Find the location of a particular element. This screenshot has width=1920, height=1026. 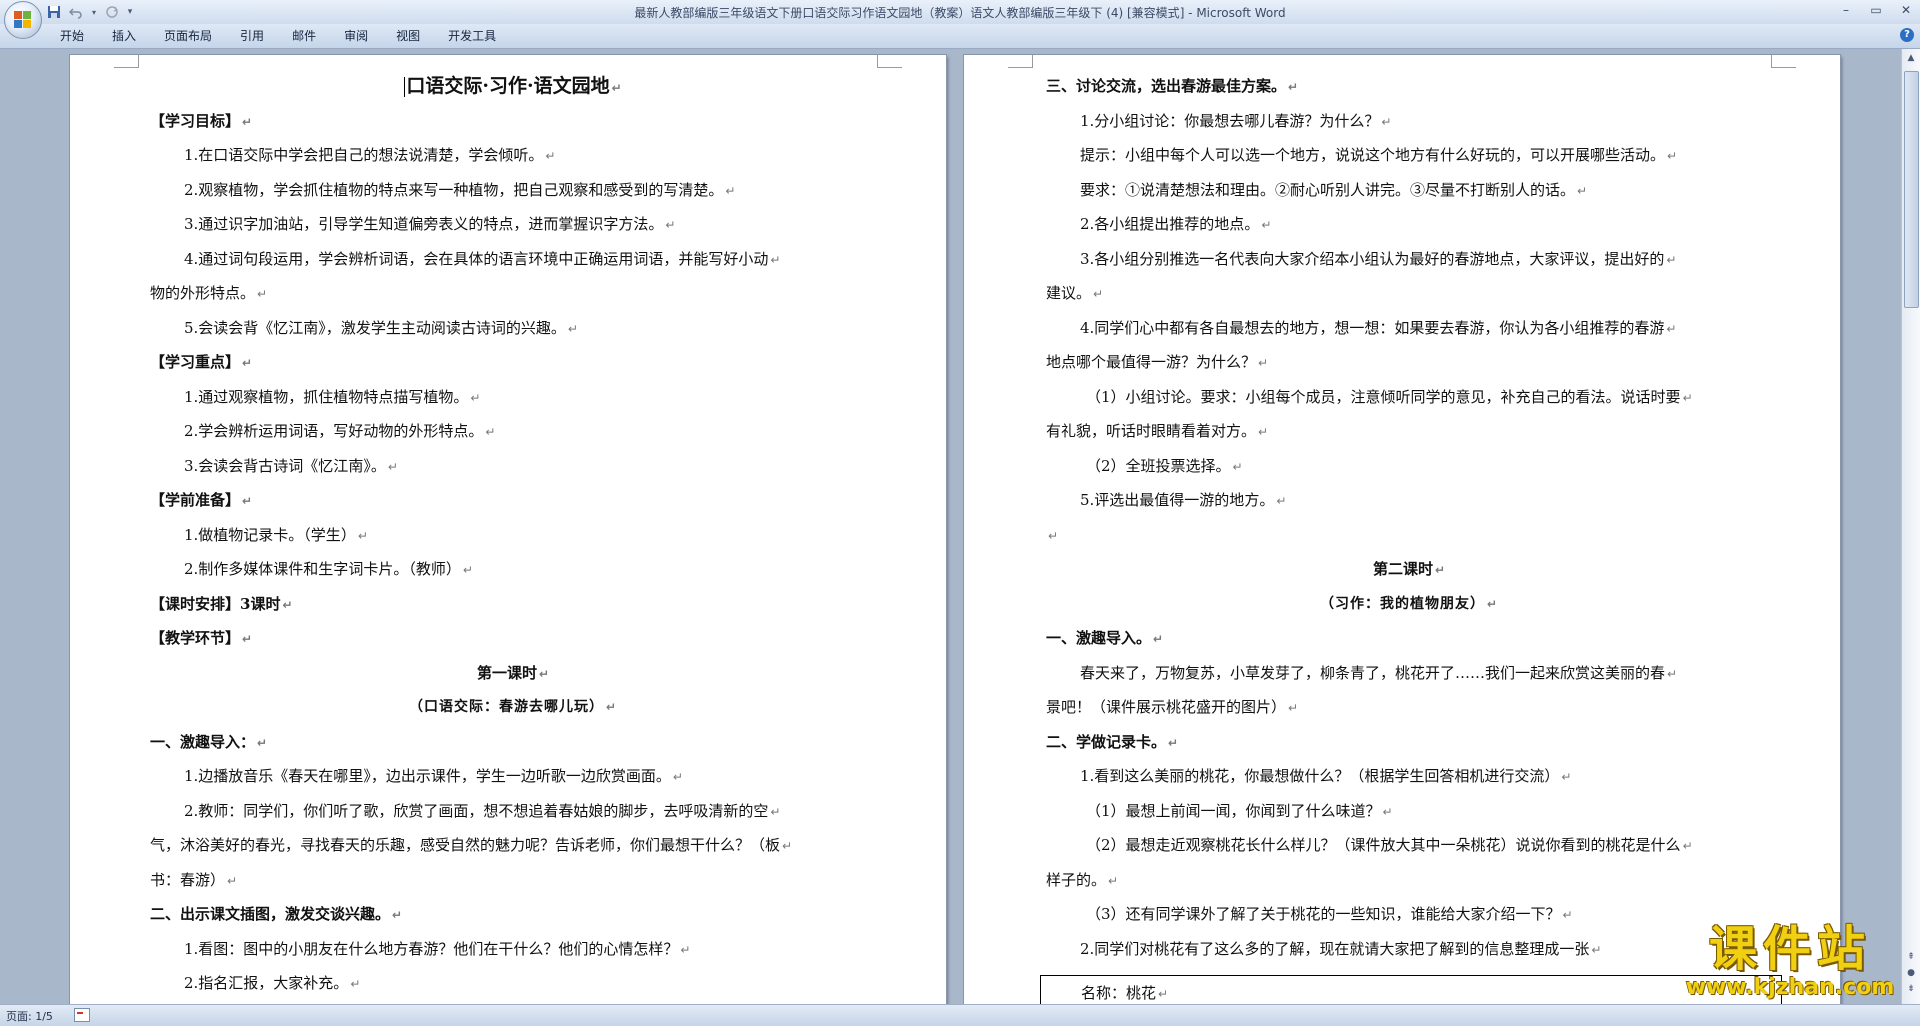

text-line: 第二课时 ↵ is located at coordinates (1409, 569).